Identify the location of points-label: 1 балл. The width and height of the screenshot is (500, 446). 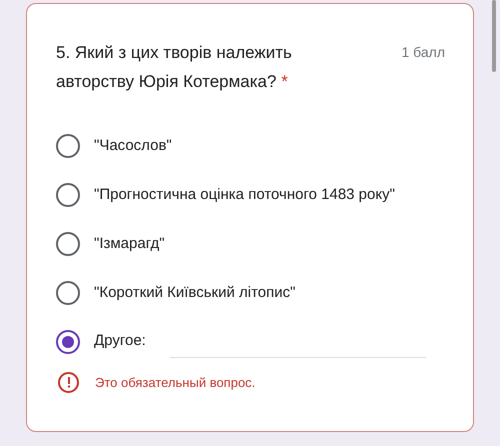
(423, 52).